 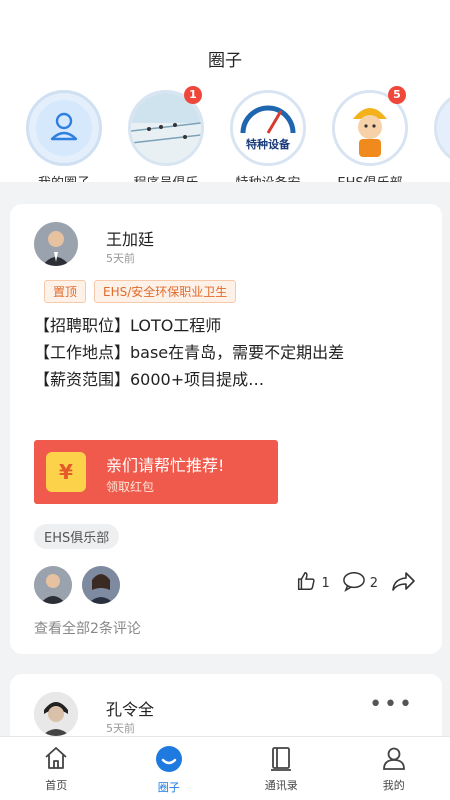 I want to click on category-tag: EHS/安全环保职业卫生, so click(x=165, y=291).